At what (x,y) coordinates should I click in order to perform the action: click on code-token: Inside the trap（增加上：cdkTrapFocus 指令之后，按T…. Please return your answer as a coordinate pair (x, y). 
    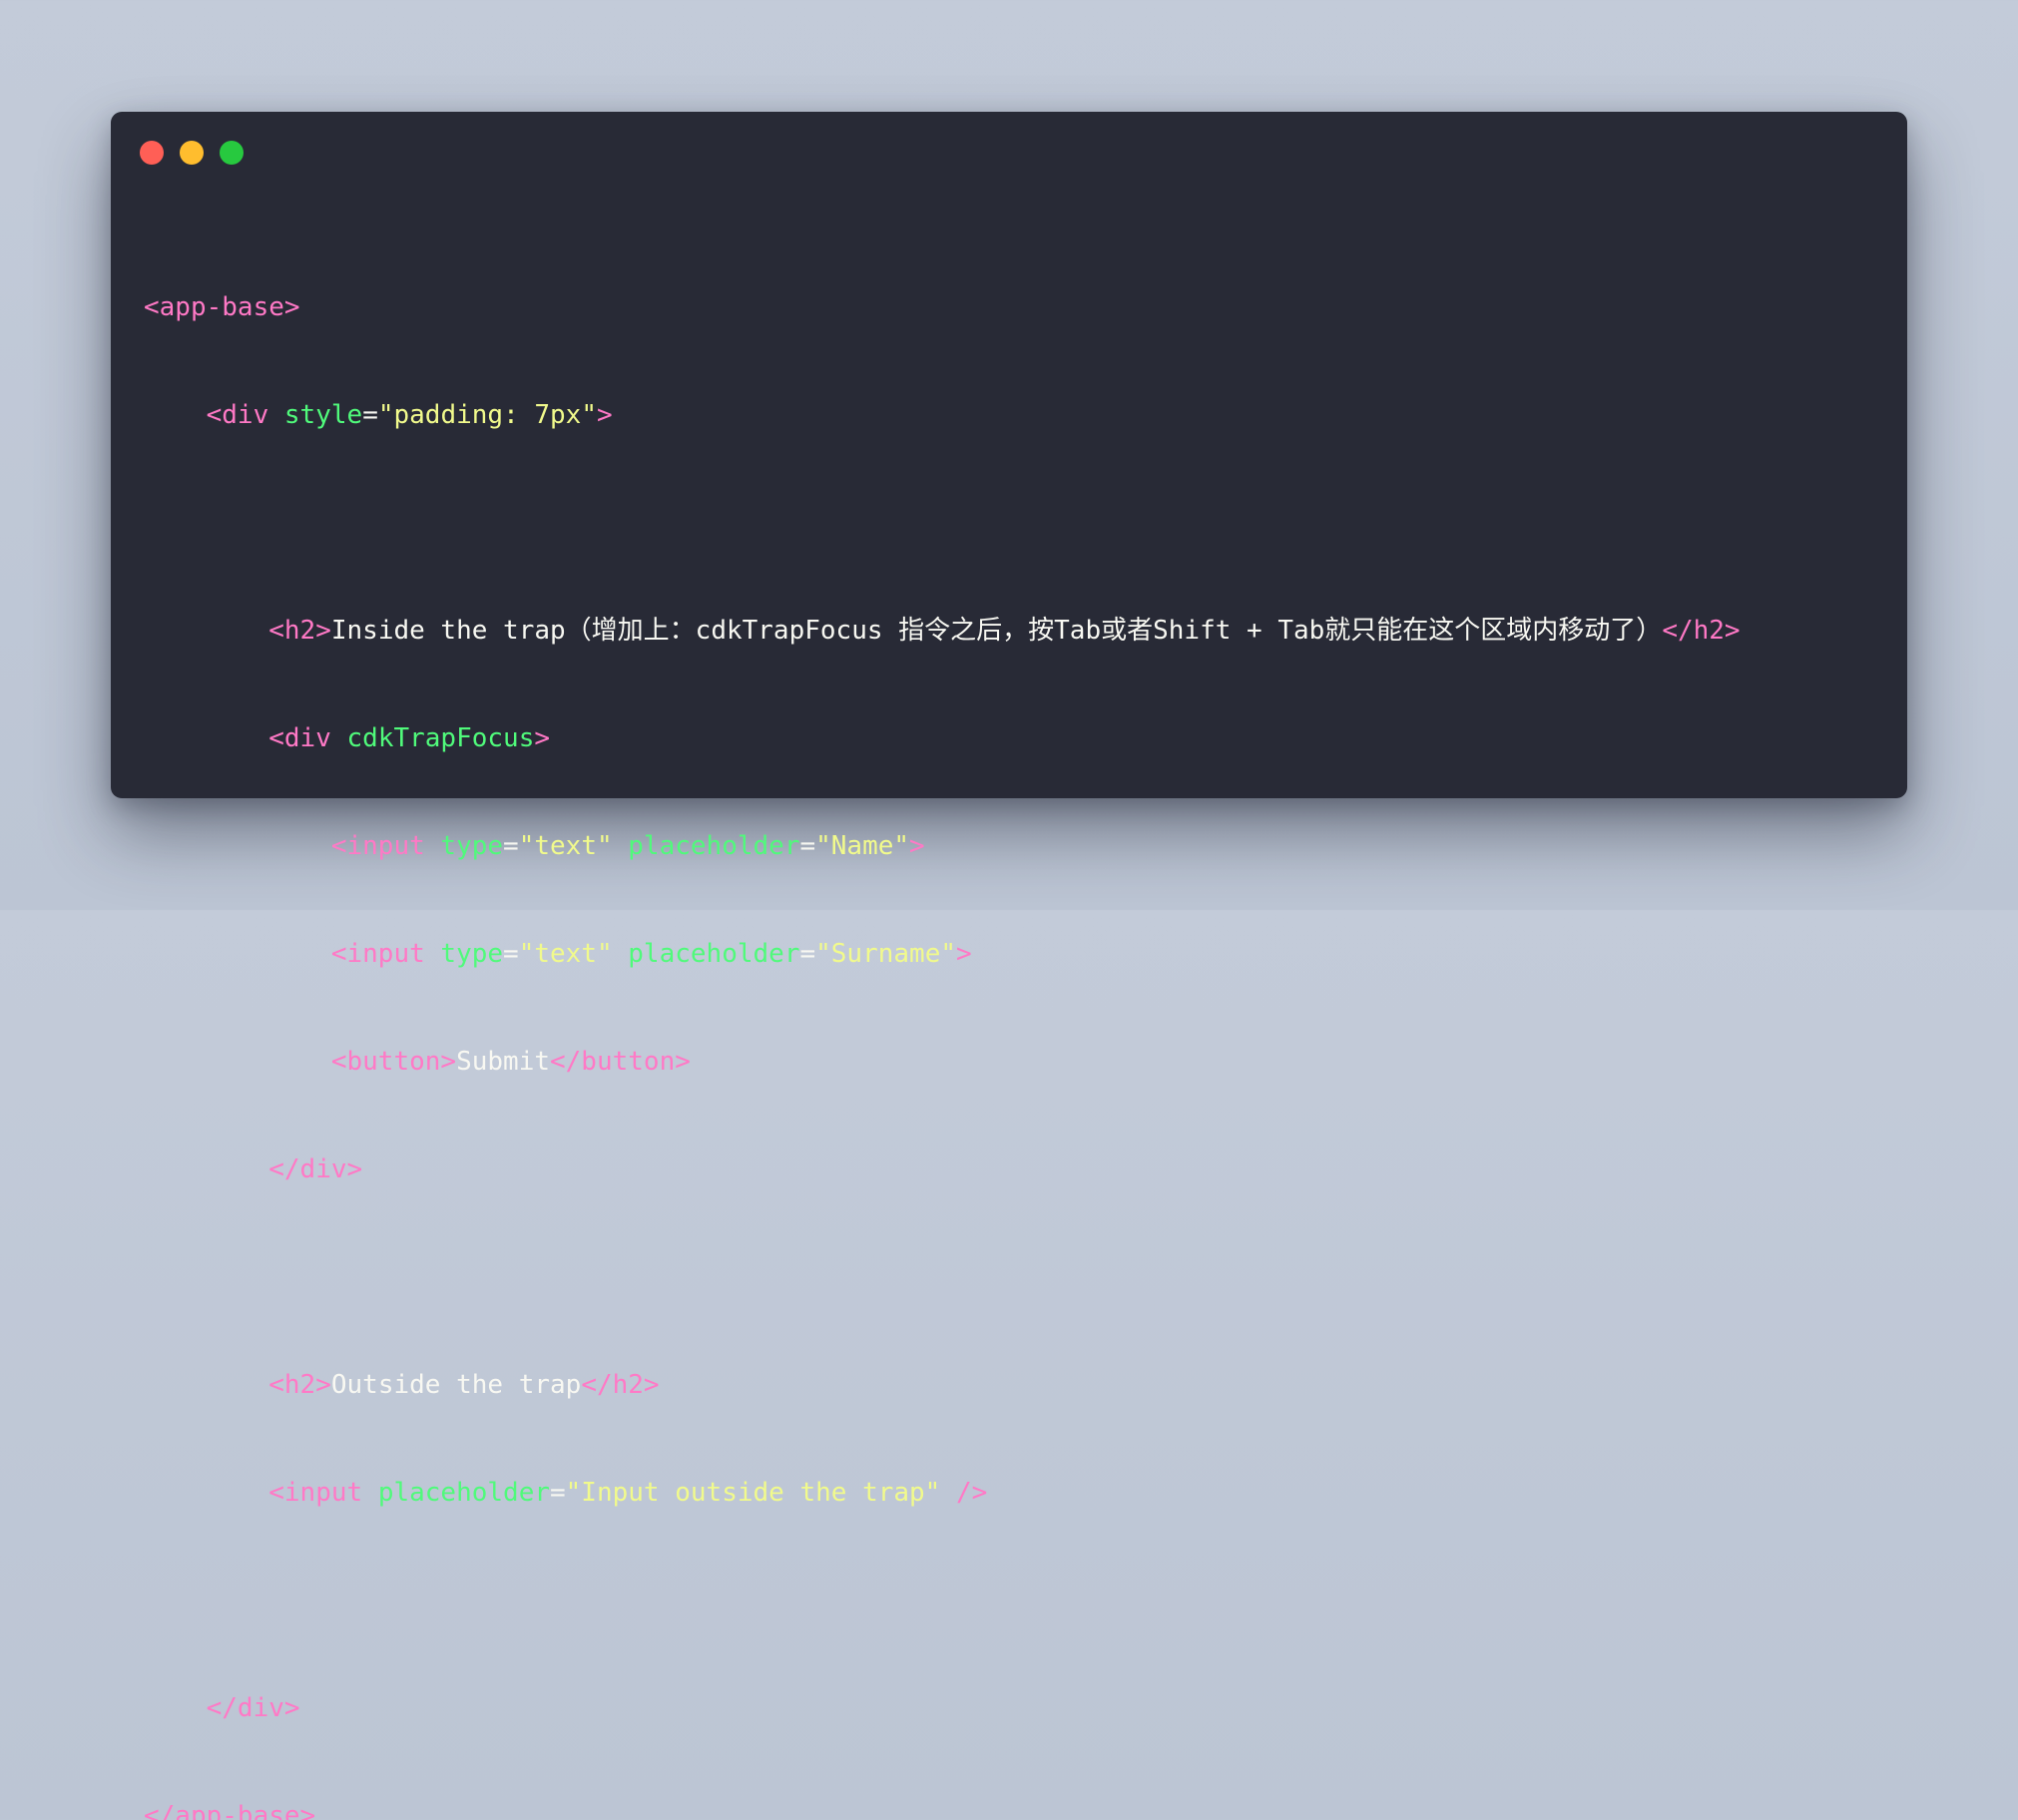
    Looking at the image, I should click on (997, 631).